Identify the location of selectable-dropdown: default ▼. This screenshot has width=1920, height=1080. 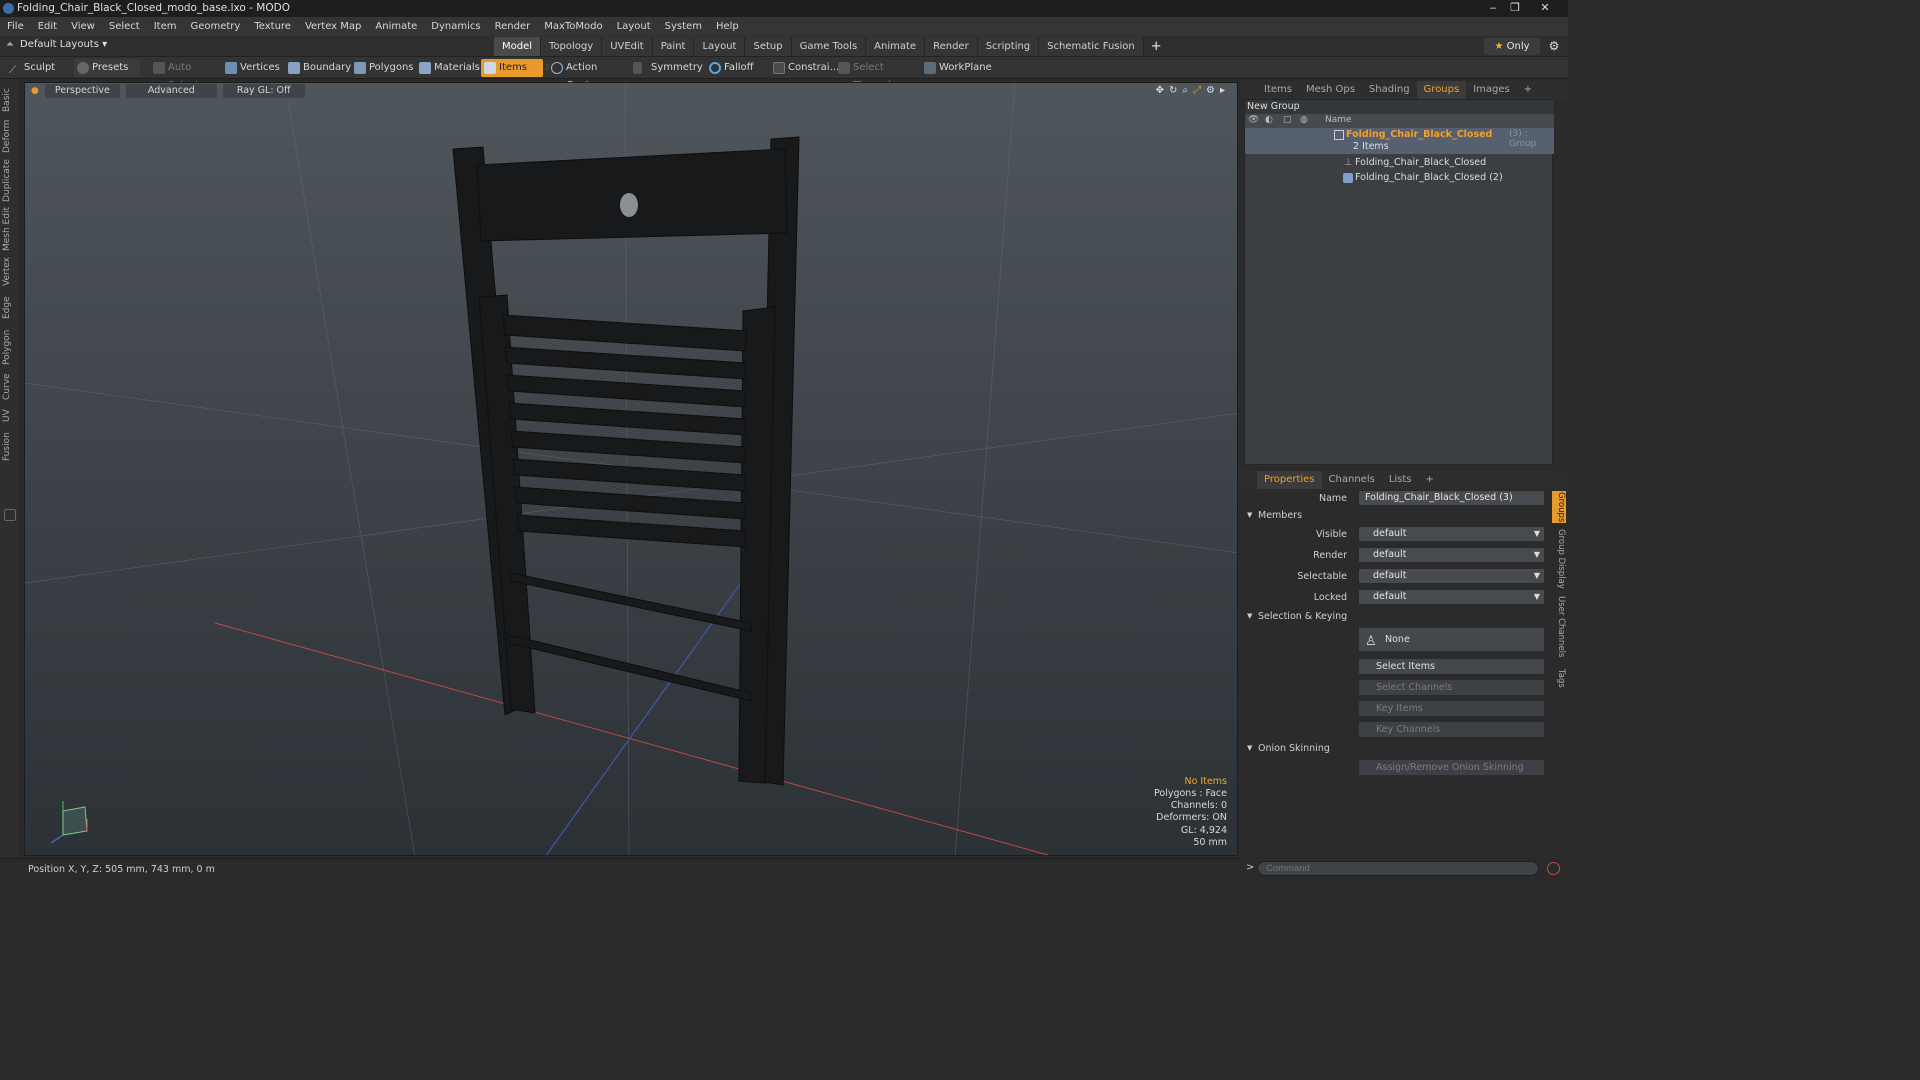
(1451, 576).